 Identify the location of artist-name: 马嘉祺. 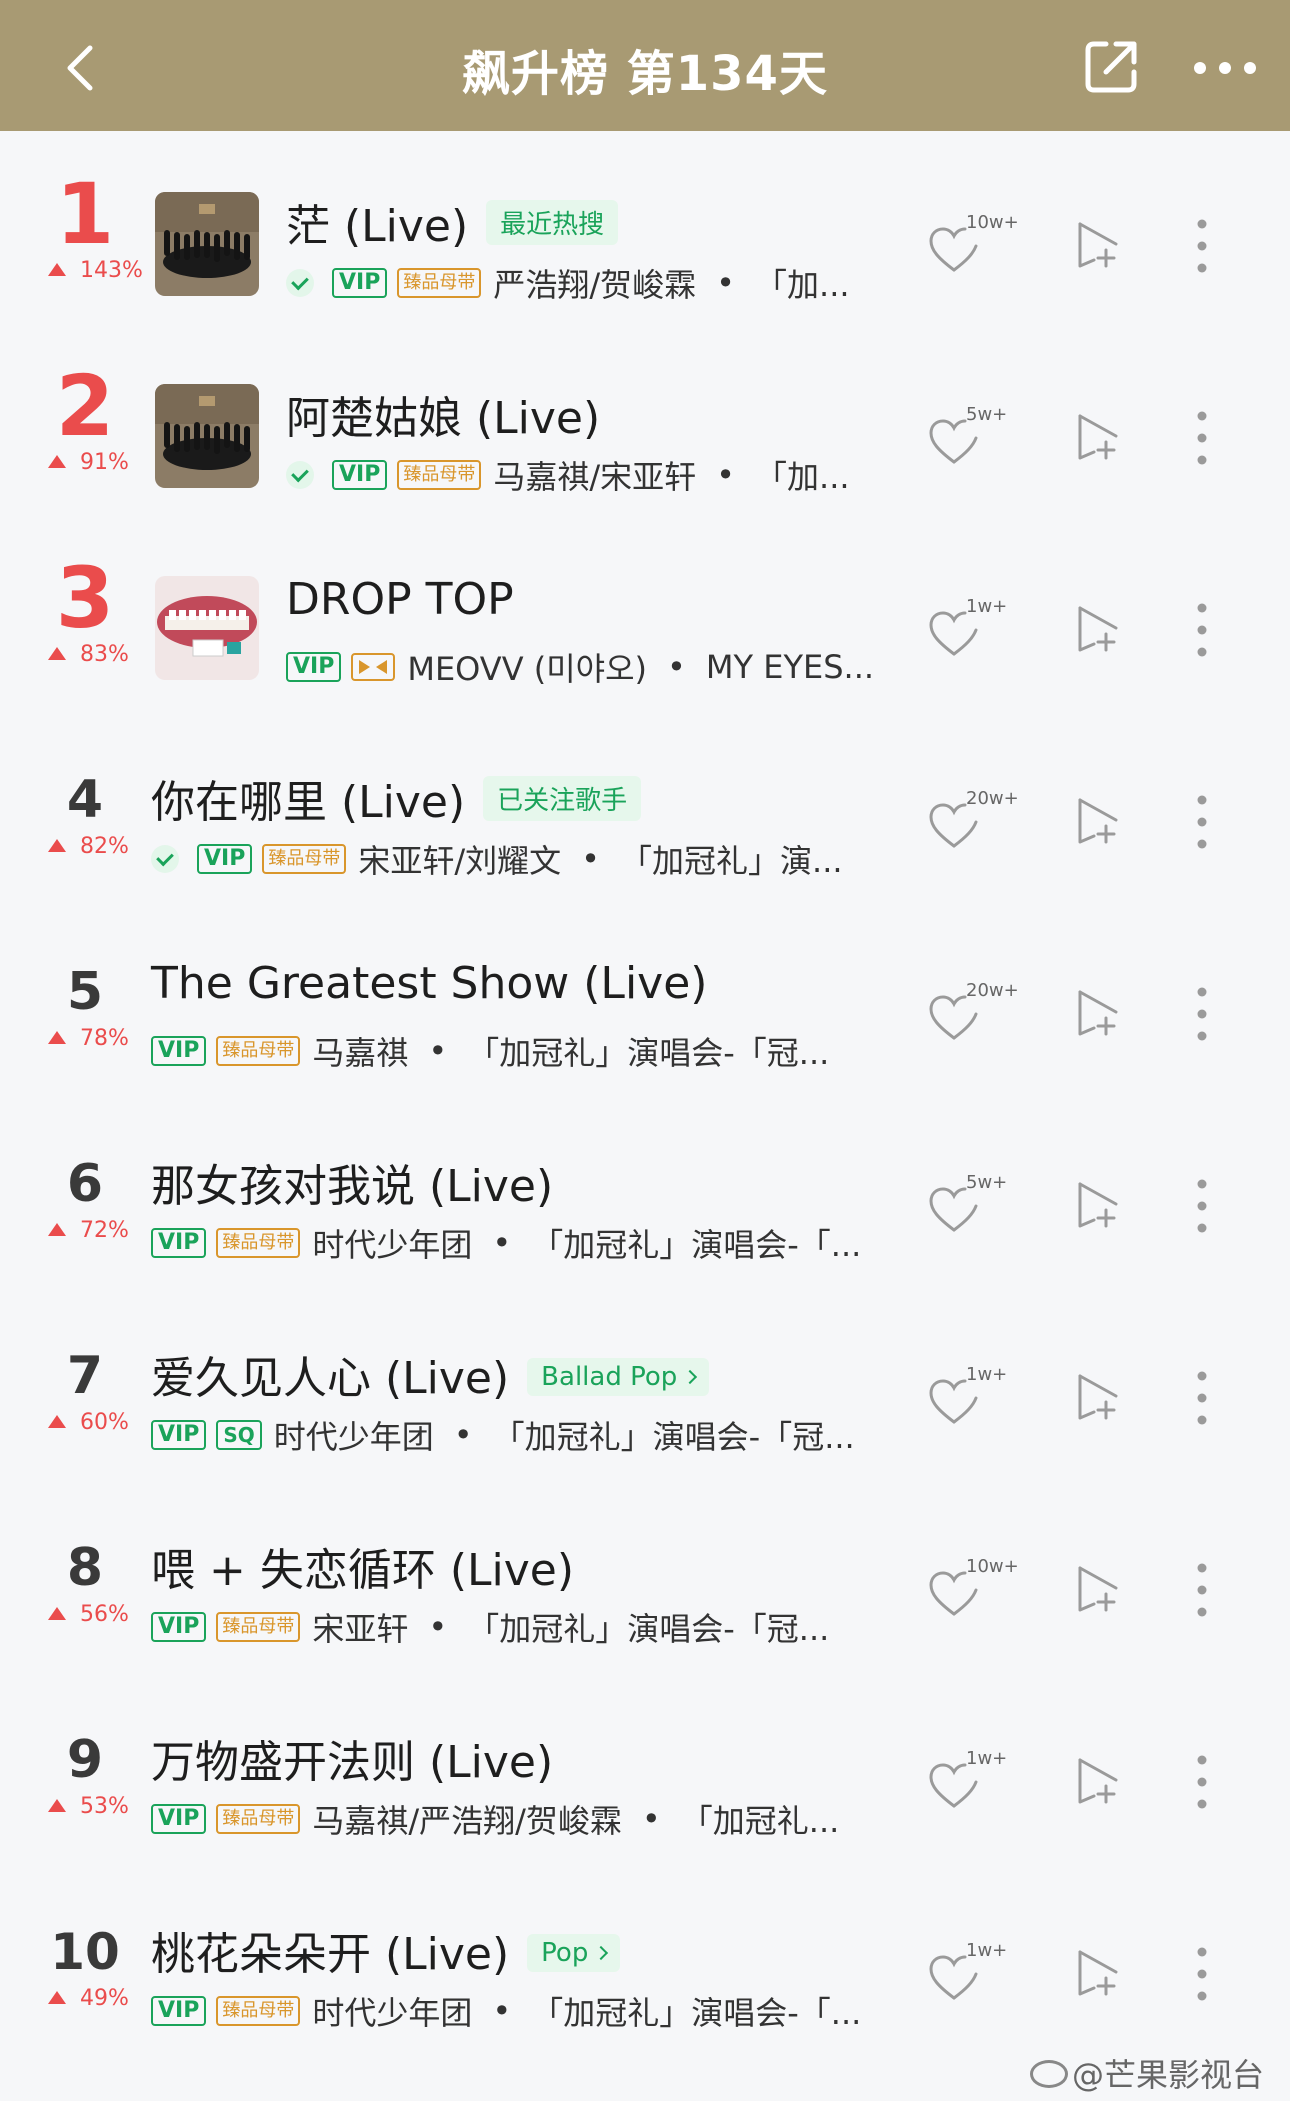
(360, 1051).